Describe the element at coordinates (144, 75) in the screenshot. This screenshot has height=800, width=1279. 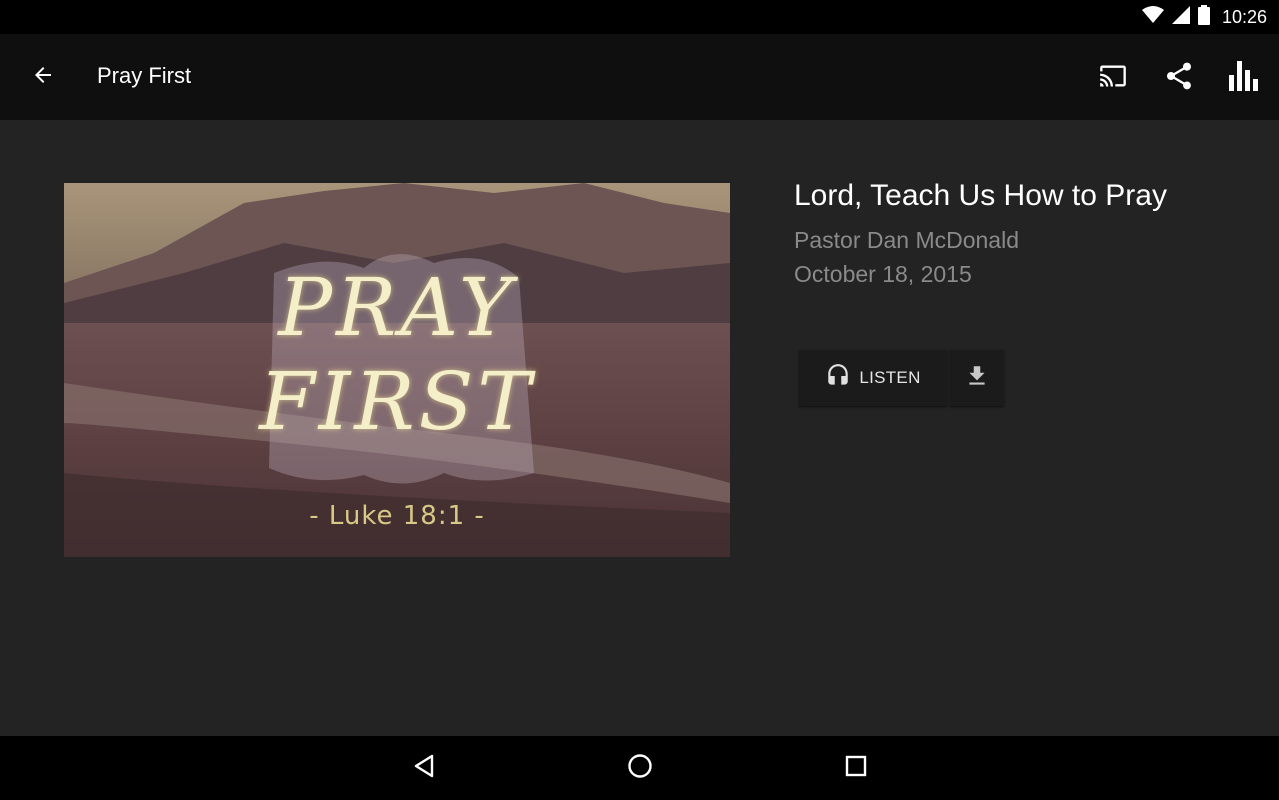
I see `app-title: Pray First` at that location.